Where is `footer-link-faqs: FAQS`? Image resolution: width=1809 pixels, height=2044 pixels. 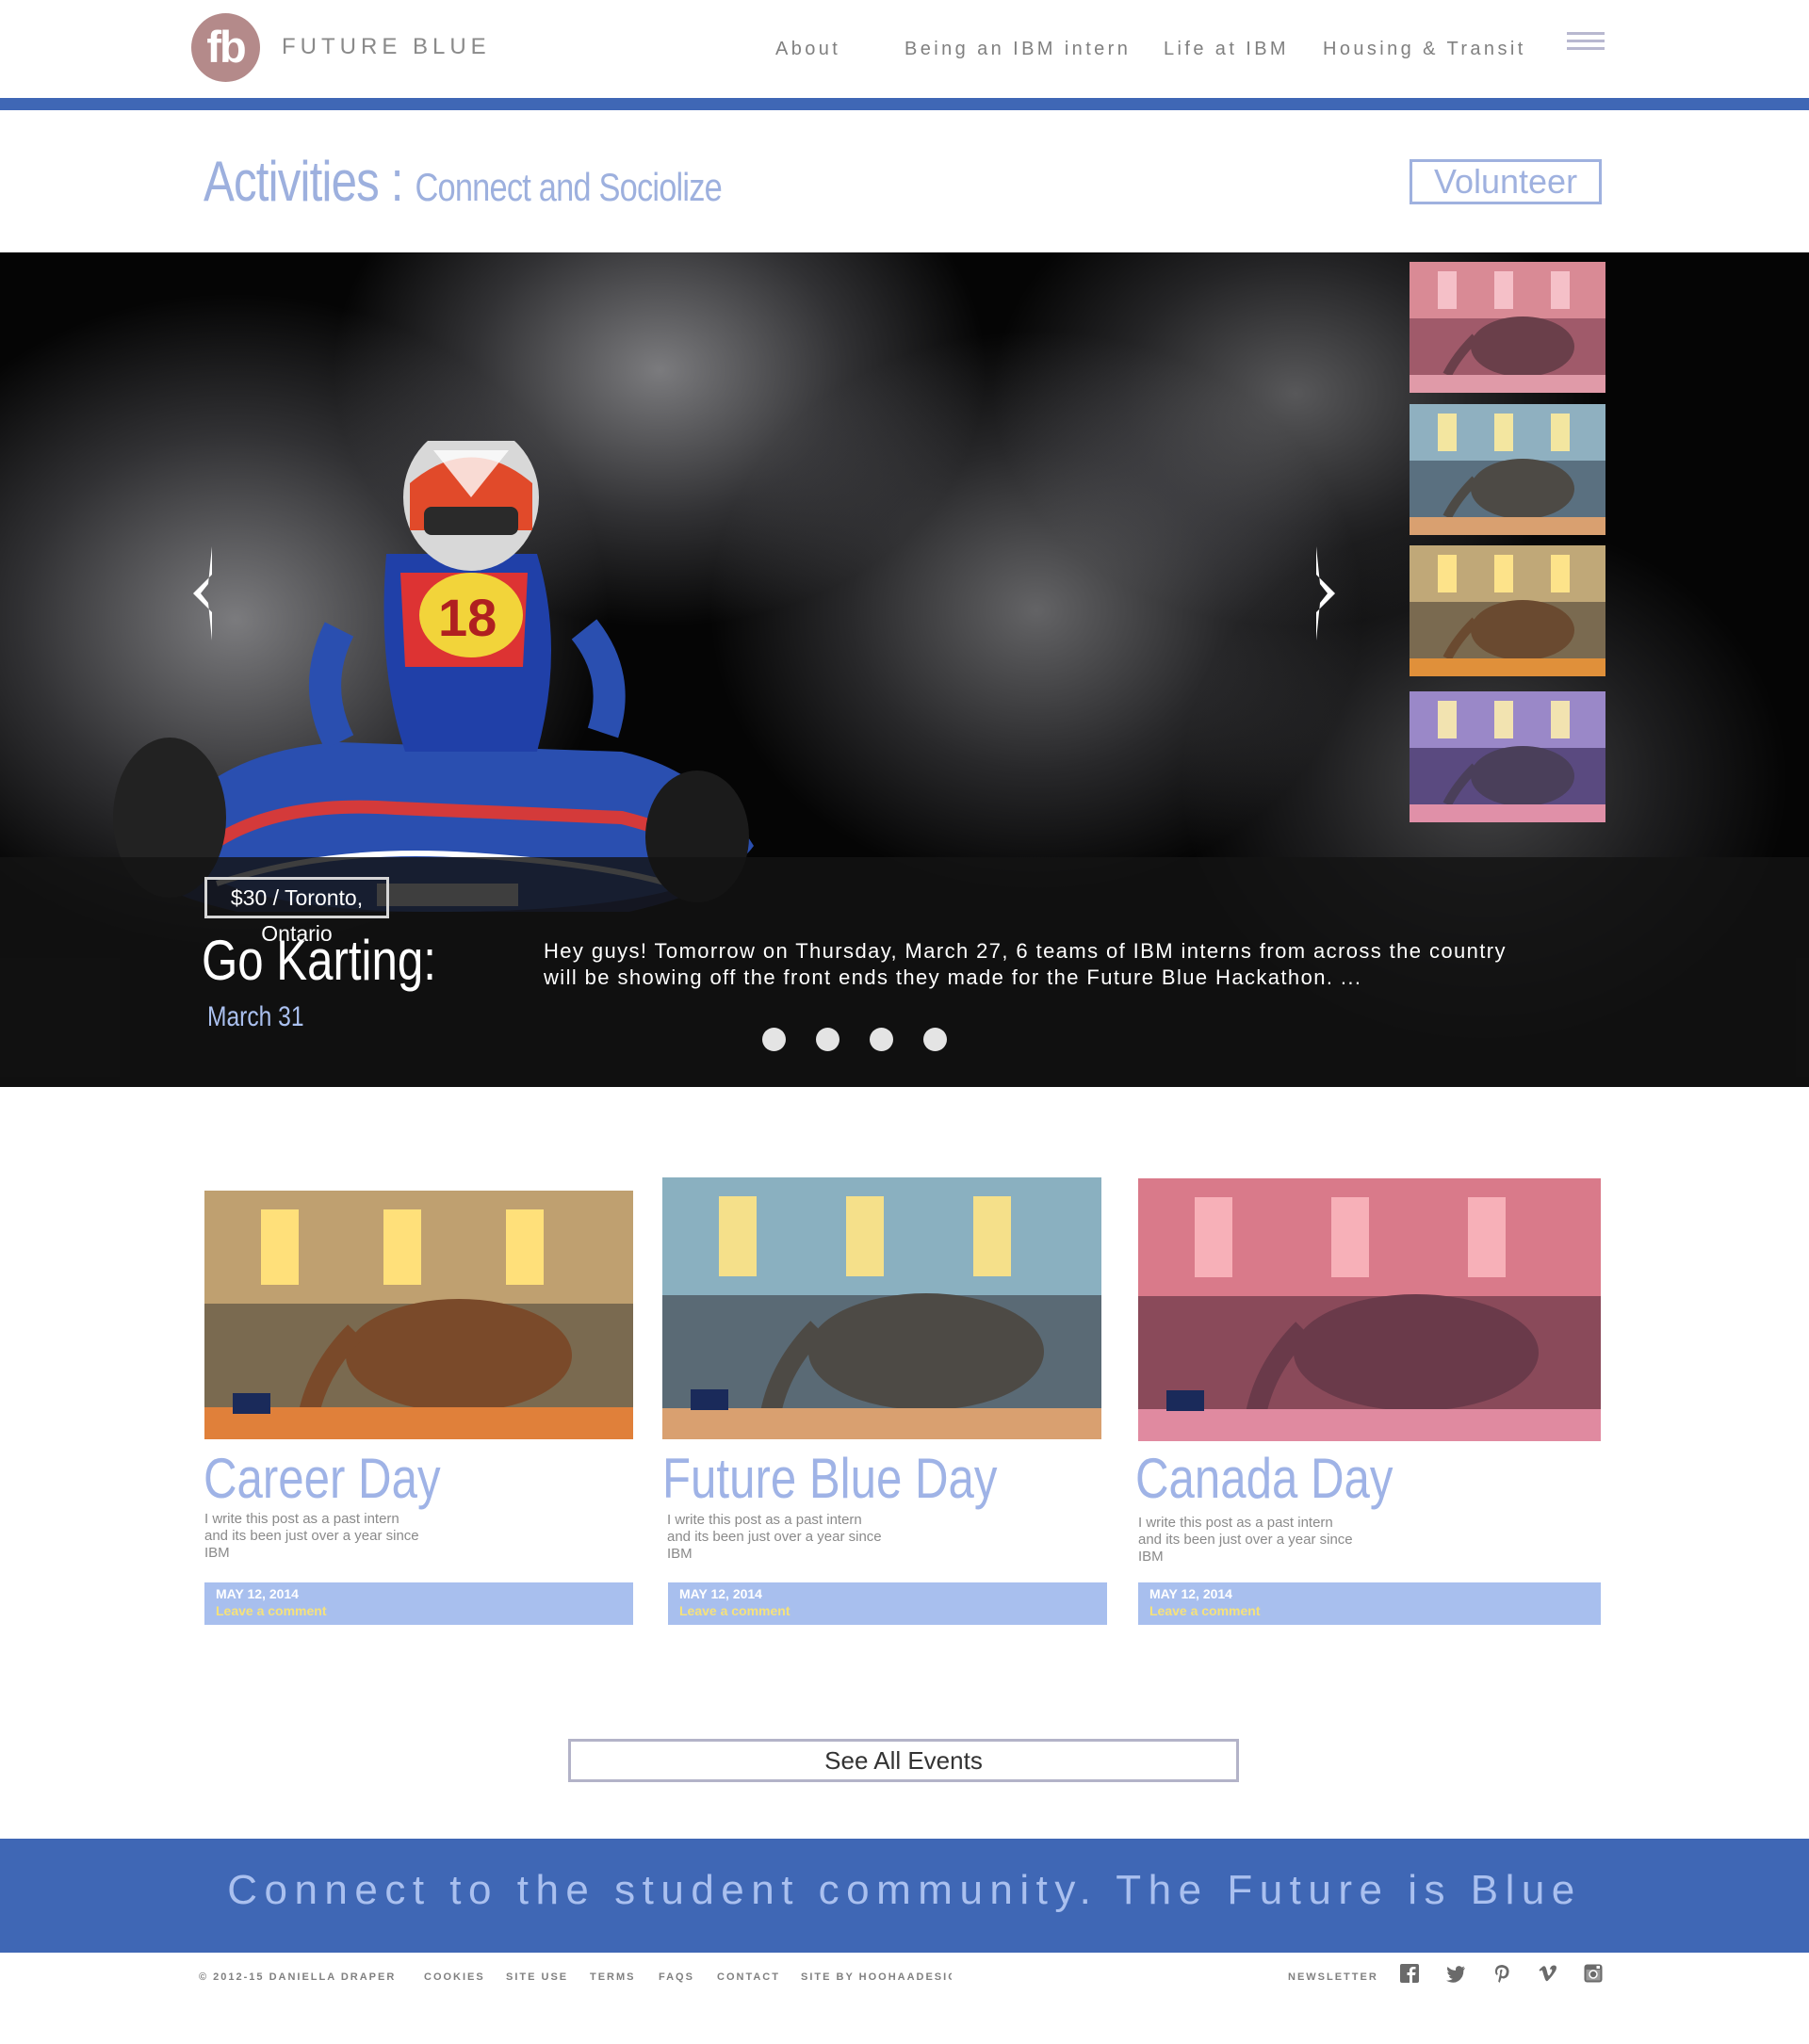 footer-link-faqs: FAQS is located at coordinates (676, 1977).